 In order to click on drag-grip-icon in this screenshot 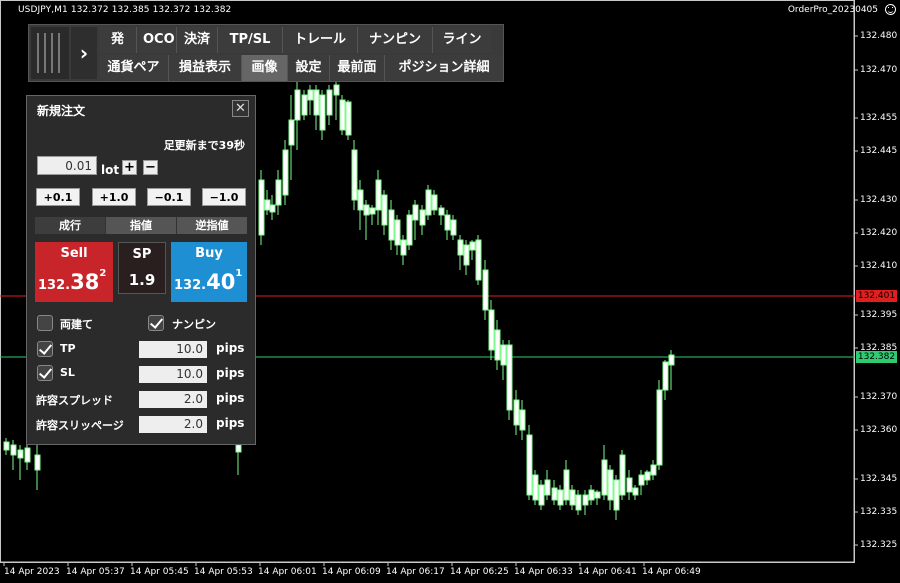, I will do `click(50, 53)`.